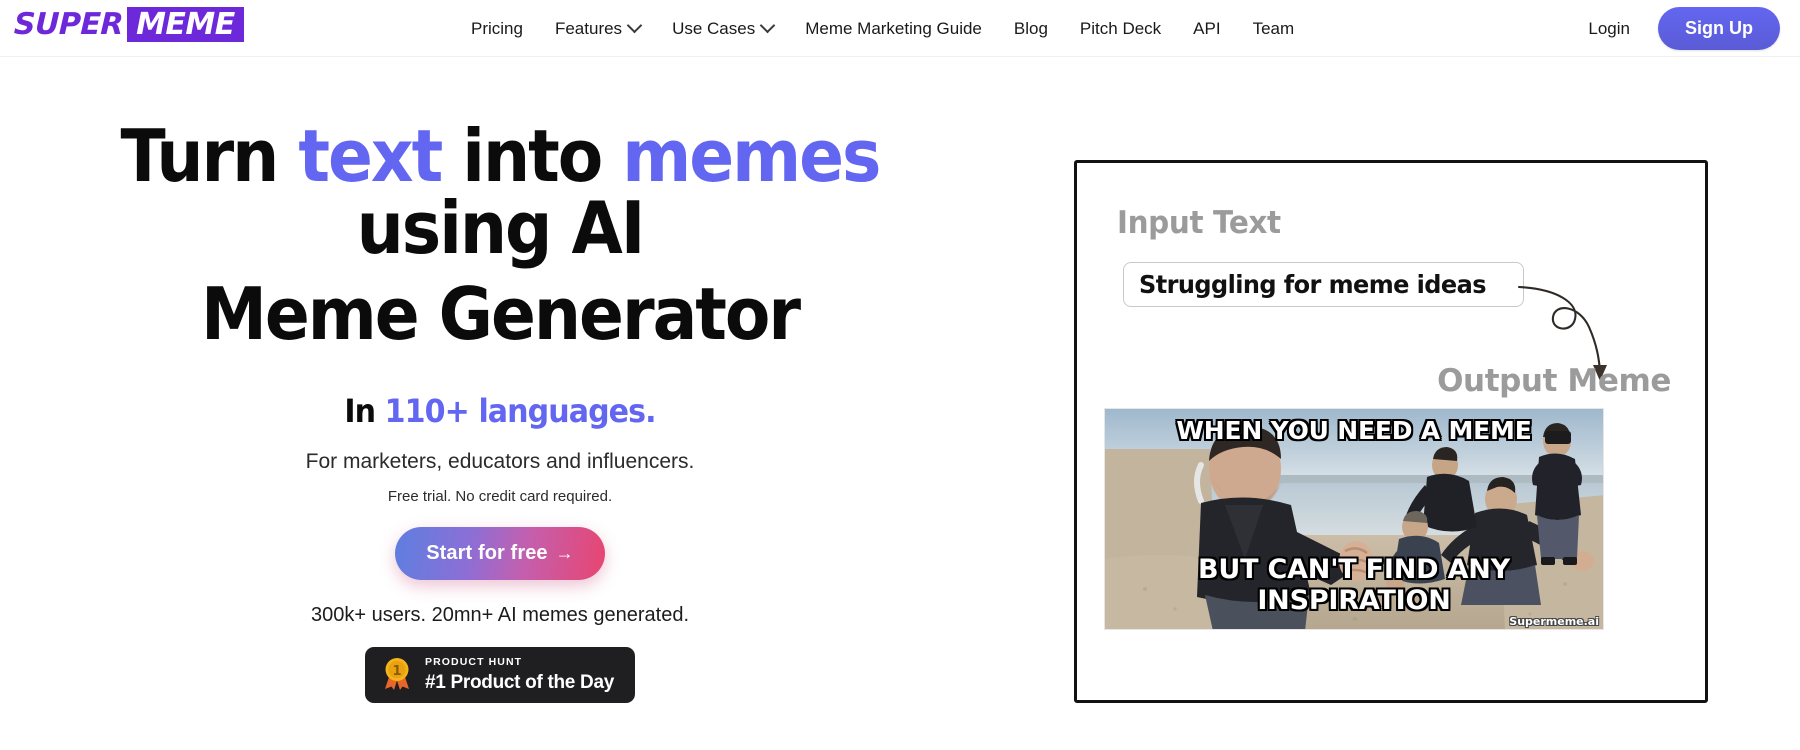  I want to click on trial-note: Free trial. No credit card required., so click(500, 496).